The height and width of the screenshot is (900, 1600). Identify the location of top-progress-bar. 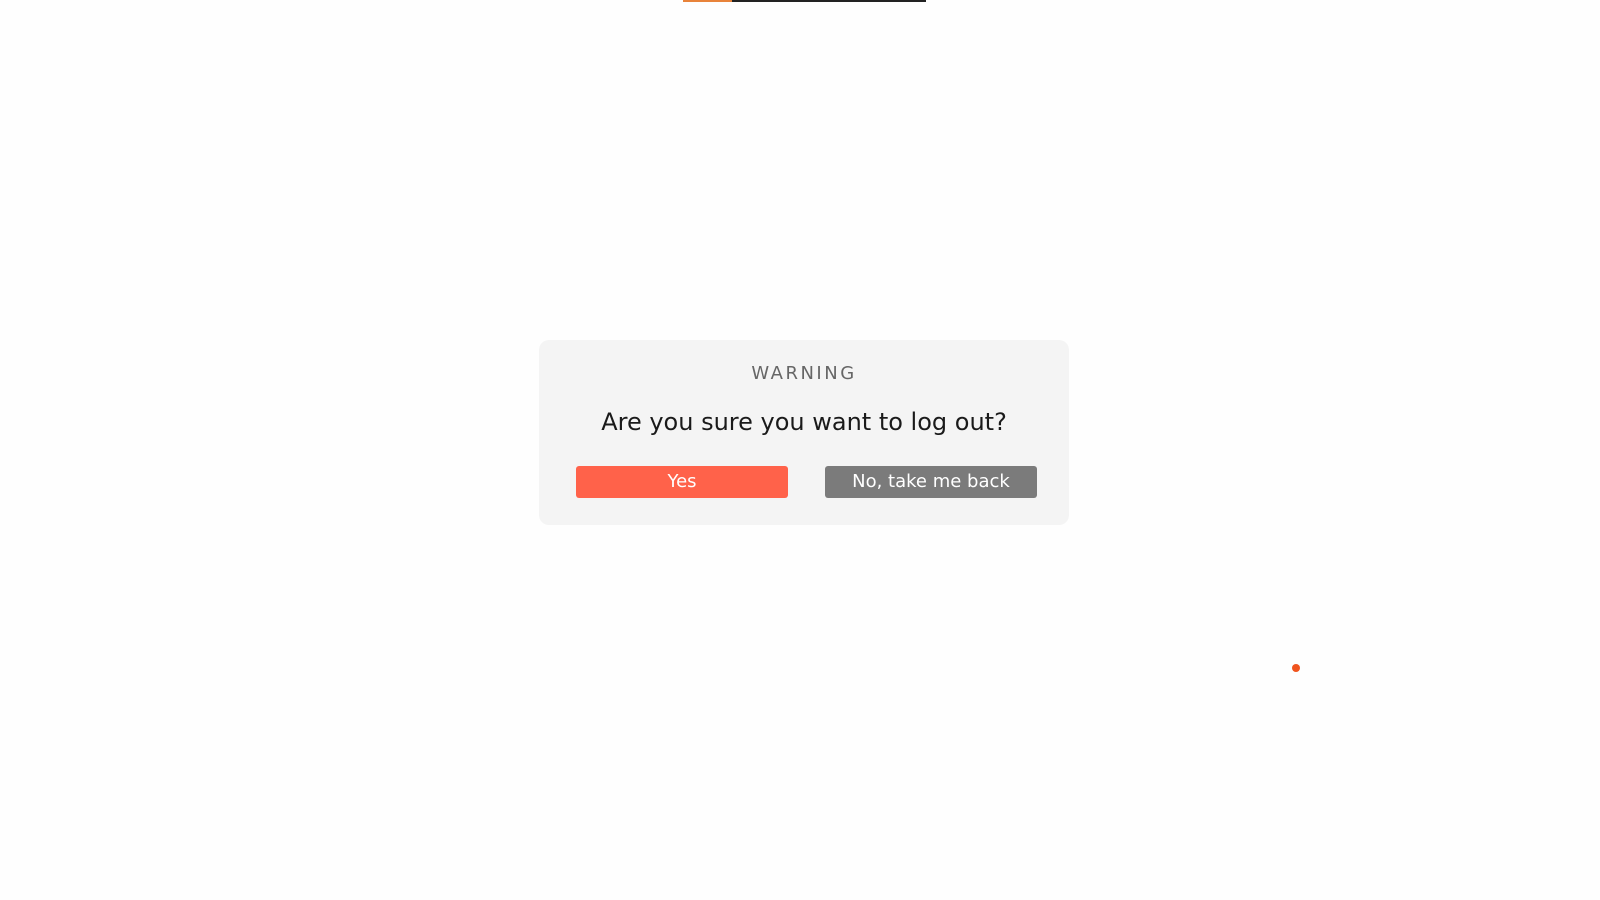
(804, 1).